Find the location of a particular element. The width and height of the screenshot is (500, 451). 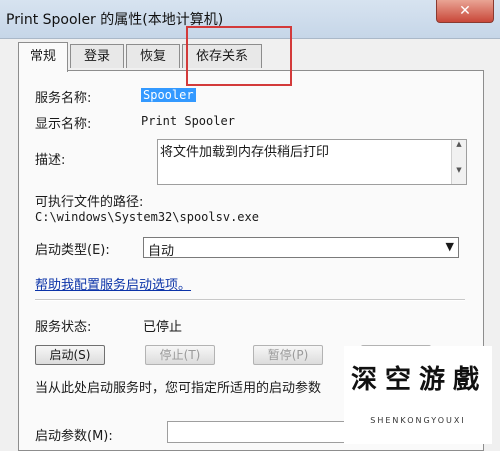

startup-type-label: 启动类型(E): is located at coordinates (72, 250).